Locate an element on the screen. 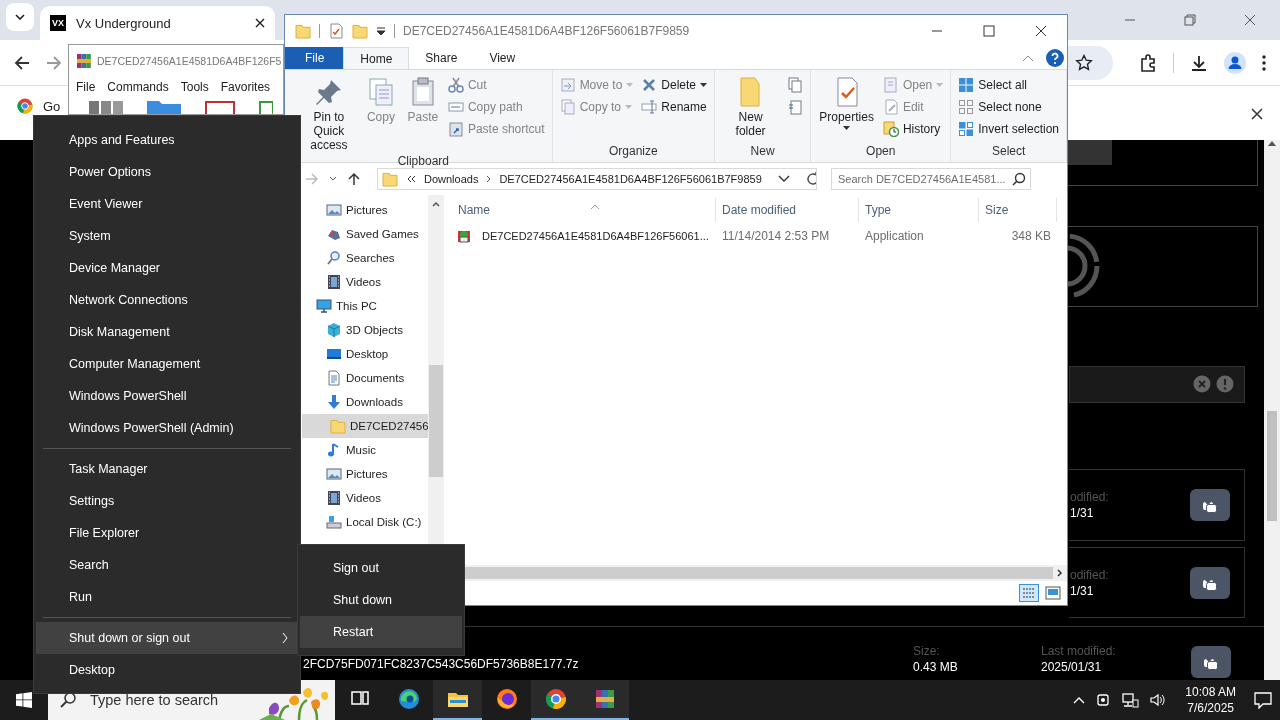 The width and height of the screenshot is (1280, 720). nav-item: Downloads is located at coordinates (365, 402).